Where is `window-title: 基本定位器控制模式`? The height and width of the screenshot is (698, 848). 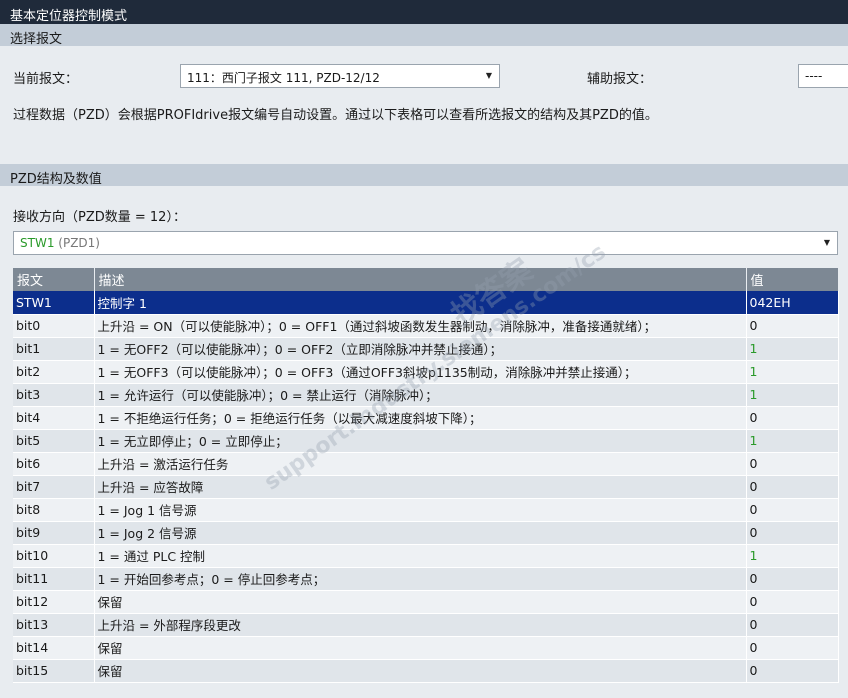
window-title: 基本定位器控制模式 is located at coordinates (424, 12).